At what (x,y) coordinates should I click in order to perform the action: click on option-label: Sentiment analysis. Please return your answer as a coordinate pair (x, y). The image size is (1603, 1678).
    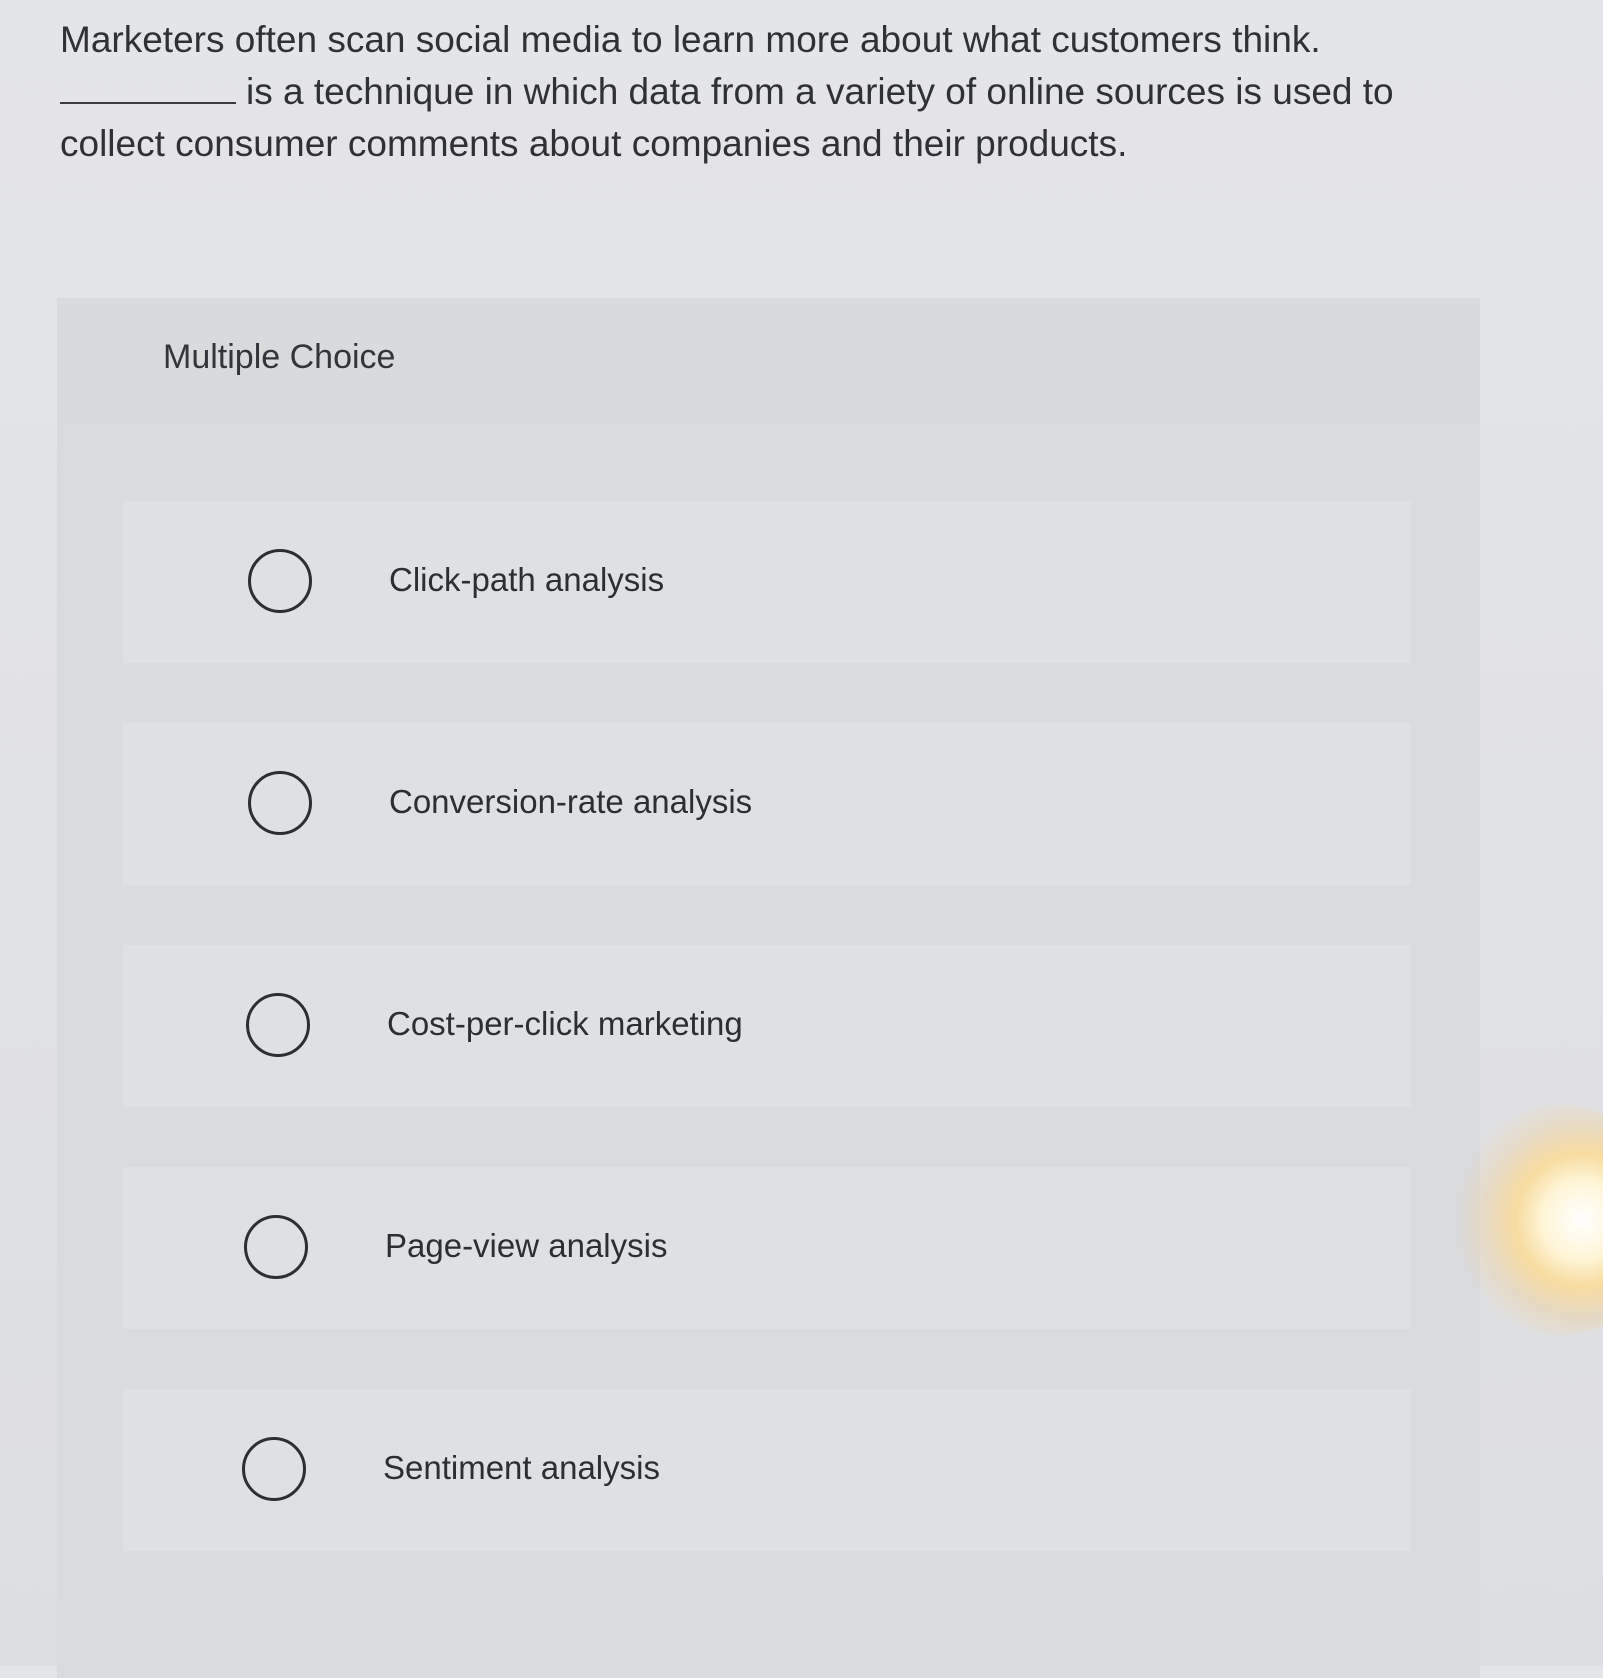
    Looking at the image, I should click on (521, 1467).